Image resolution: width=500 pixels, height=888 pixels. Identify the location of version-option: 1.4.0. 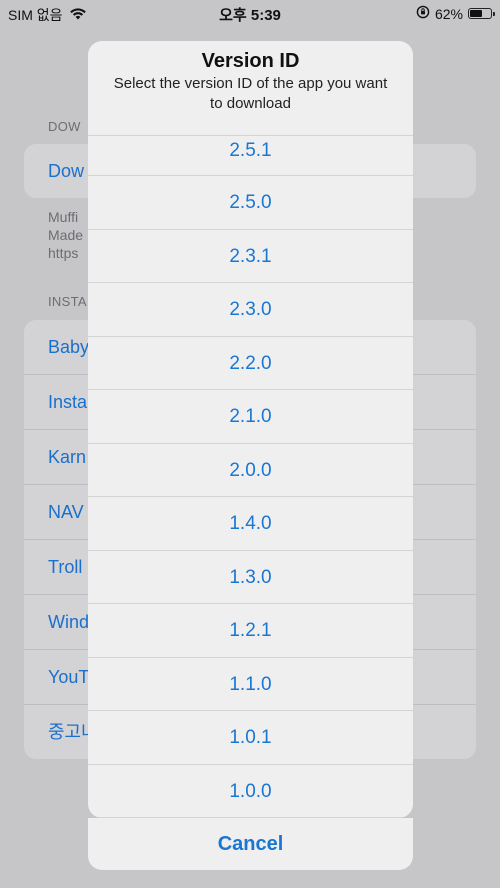
(250, 524).